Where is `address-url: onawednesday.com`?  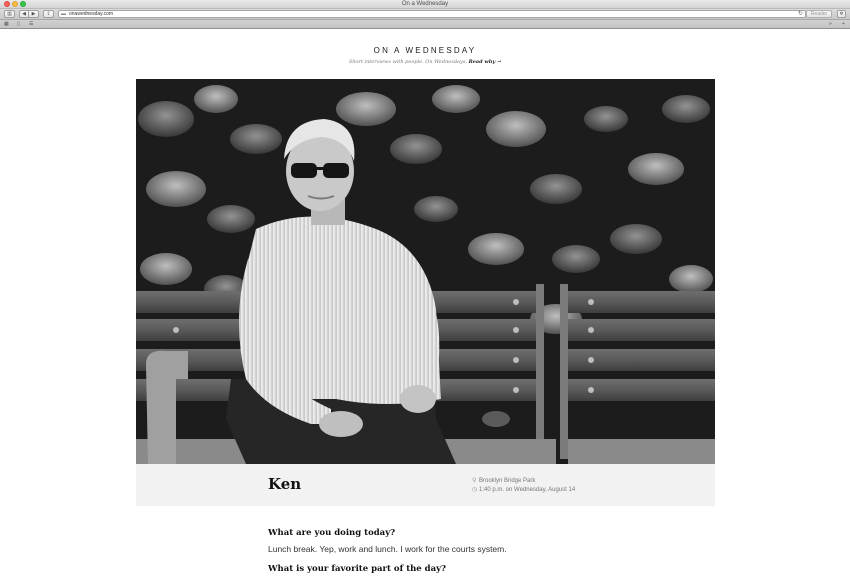 address-url: onawednesday.com is located at coordinates (91, 14).